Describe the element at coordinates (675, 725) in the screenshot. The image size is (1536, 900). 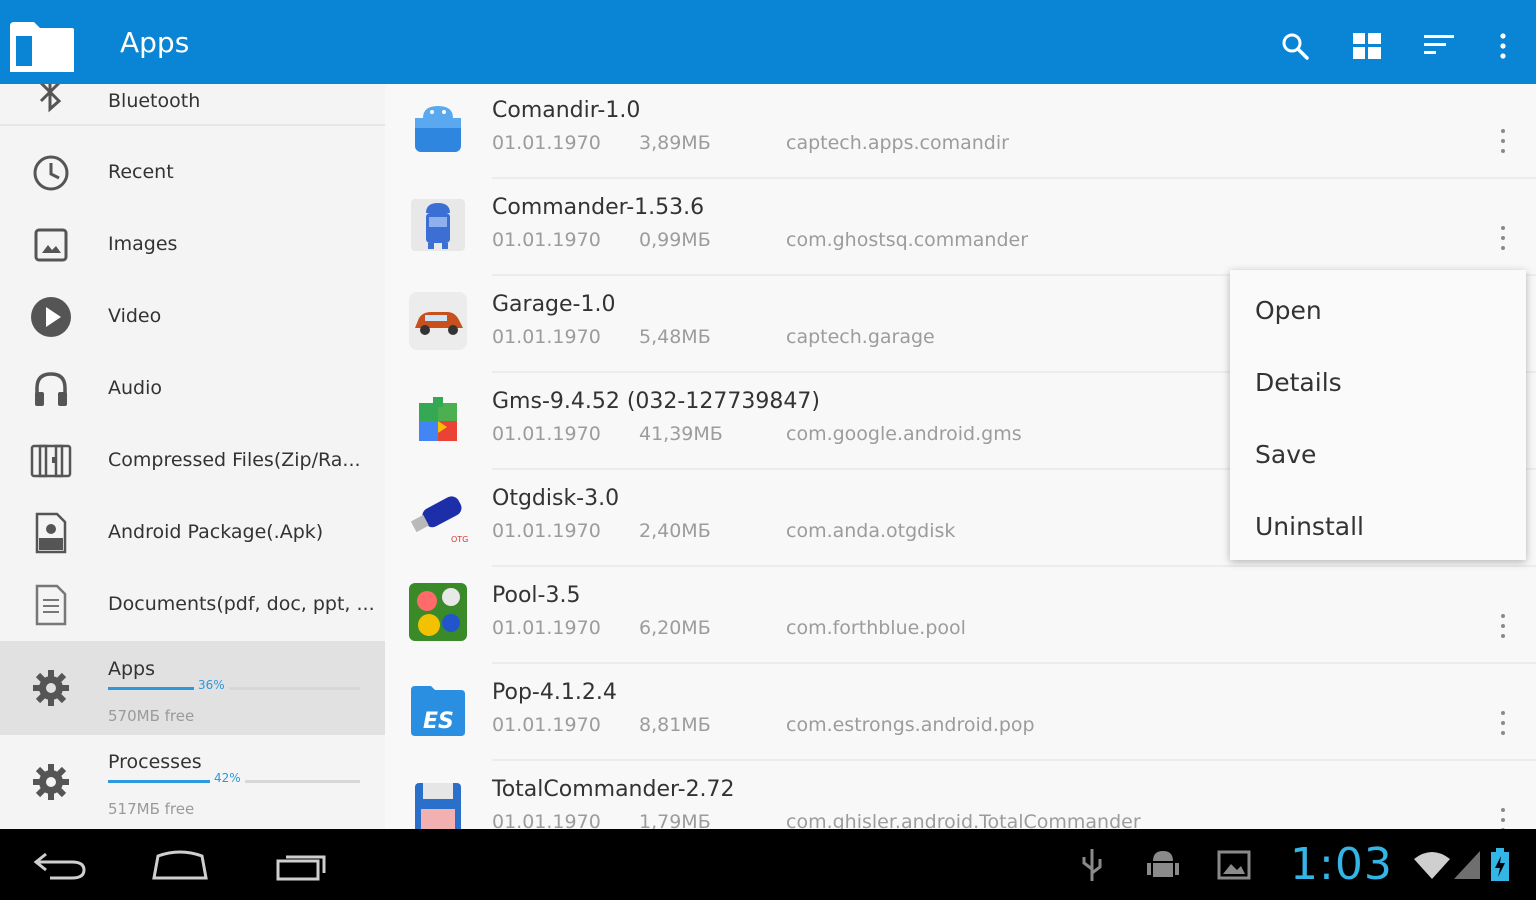
I see `app-size: 8,81МБ` at that location.